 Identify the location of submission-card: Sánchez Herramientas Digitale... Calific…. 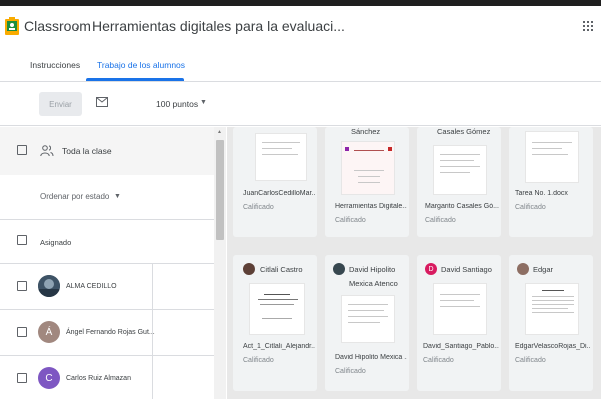
(367, 182).